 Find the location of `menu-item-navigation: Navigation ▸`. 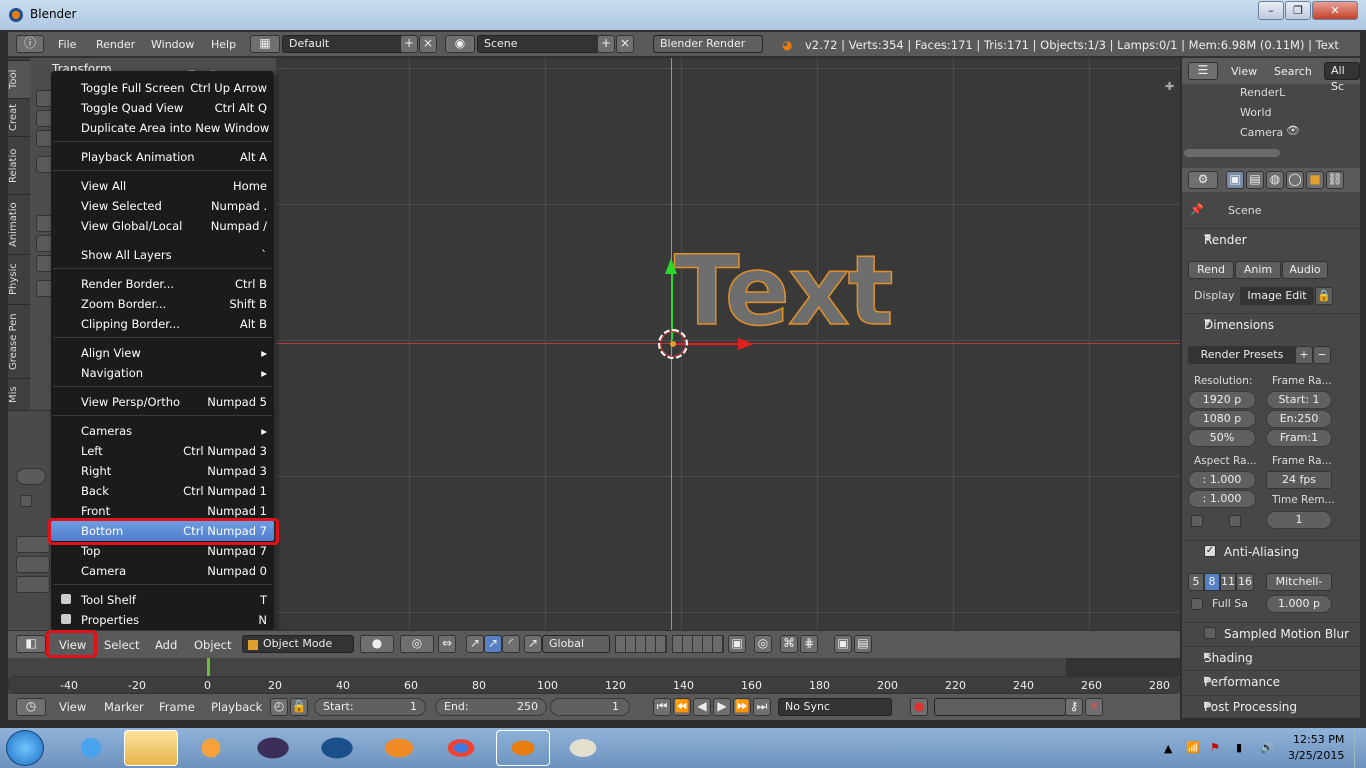

menu-item-navigation: Navigation ▸ is located at coordinates (162, 373).